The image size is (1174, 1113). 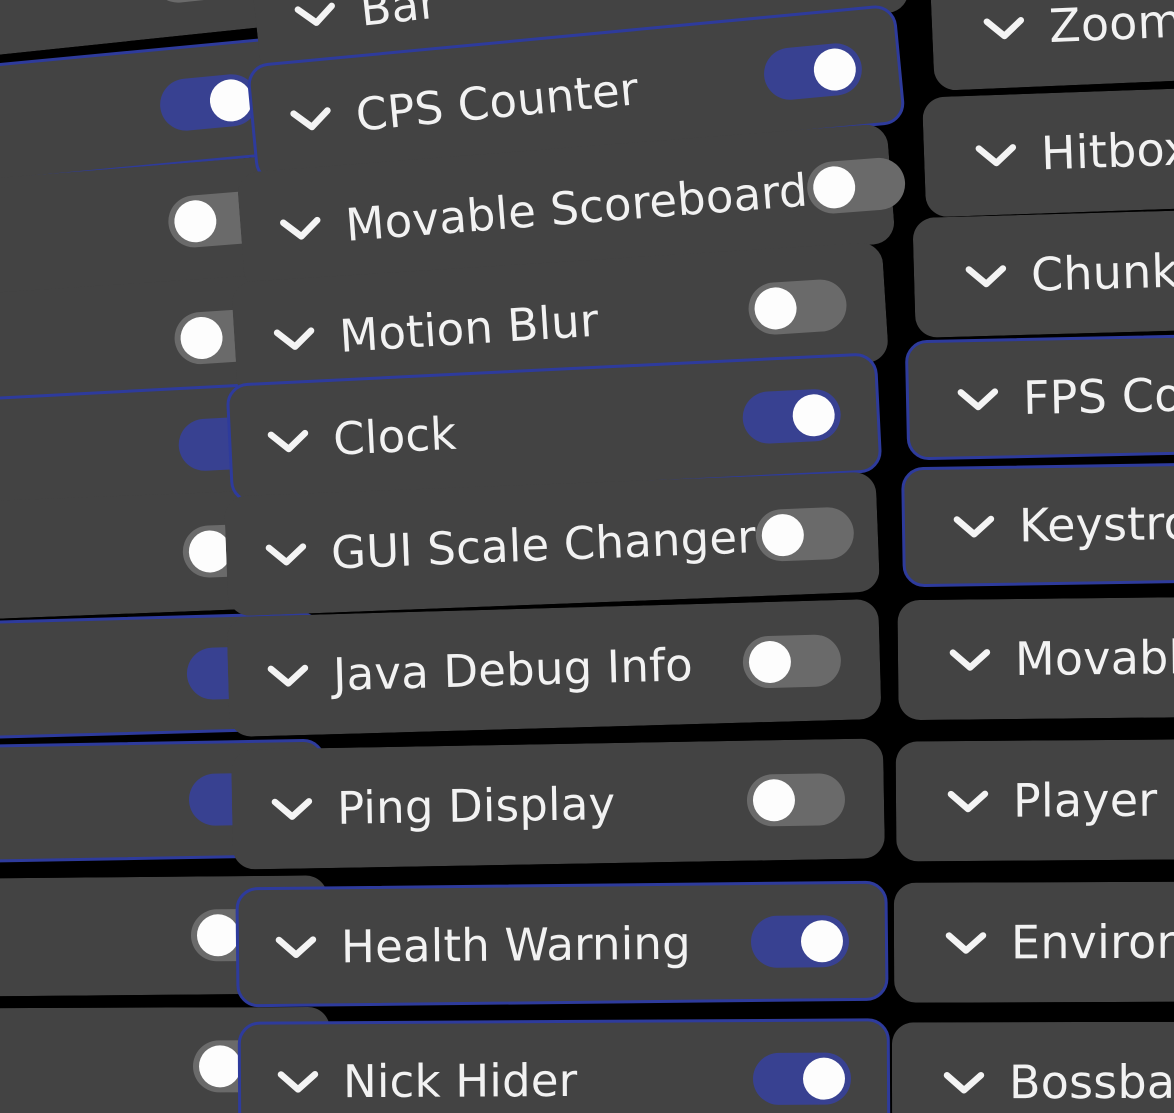 I want to click on mod-label: Hitboxes, so click(x=1107, y=150).